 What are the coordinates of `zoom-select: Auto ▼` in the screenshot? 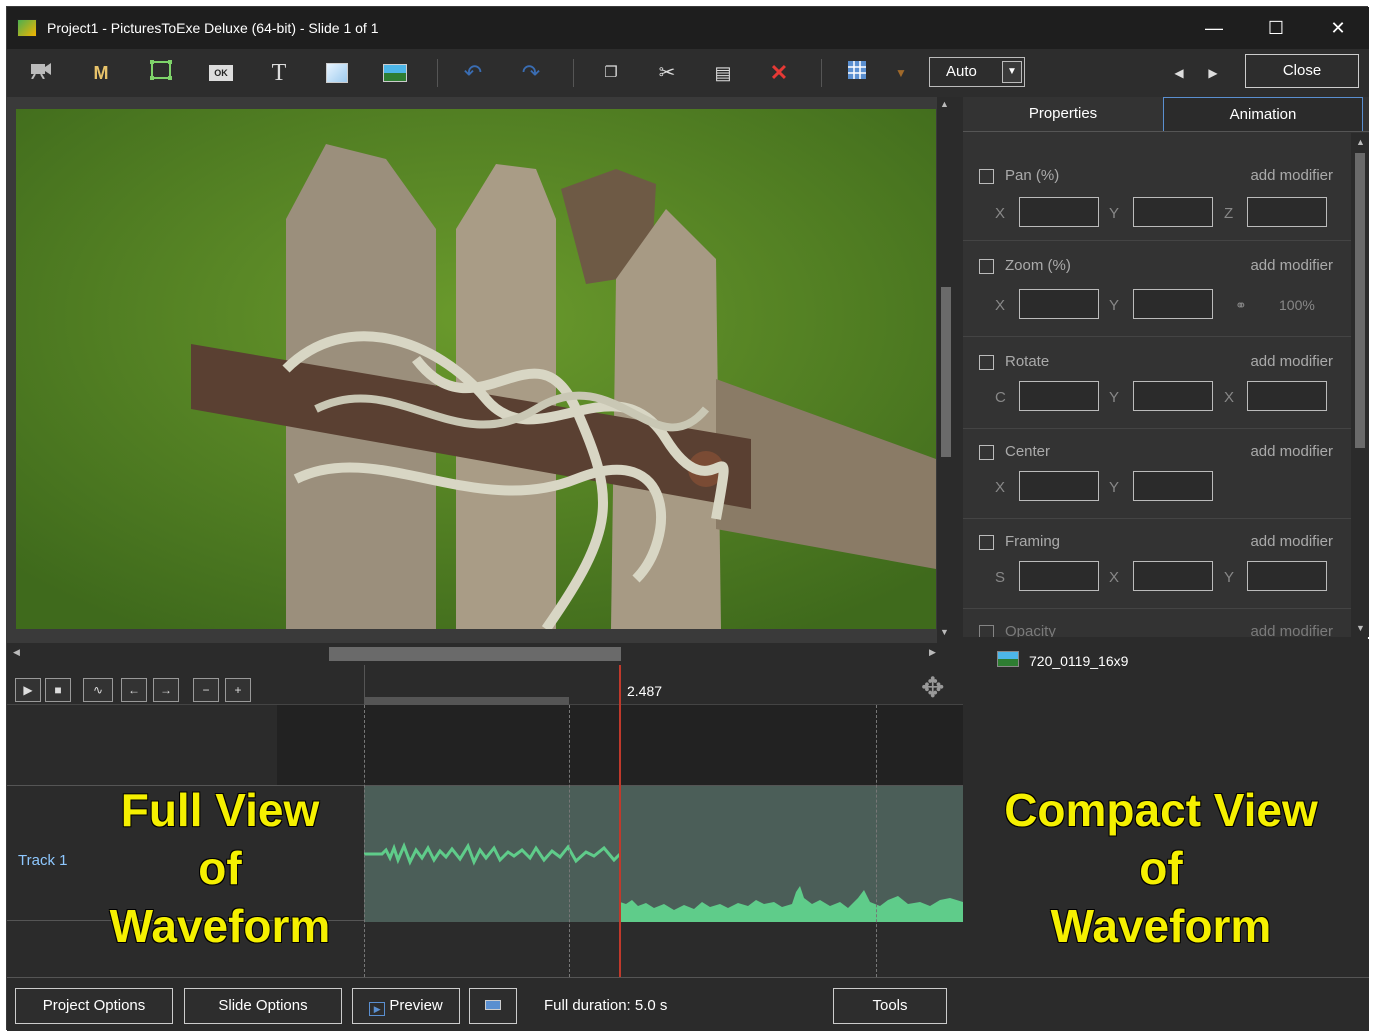 It's located at (977, 72).